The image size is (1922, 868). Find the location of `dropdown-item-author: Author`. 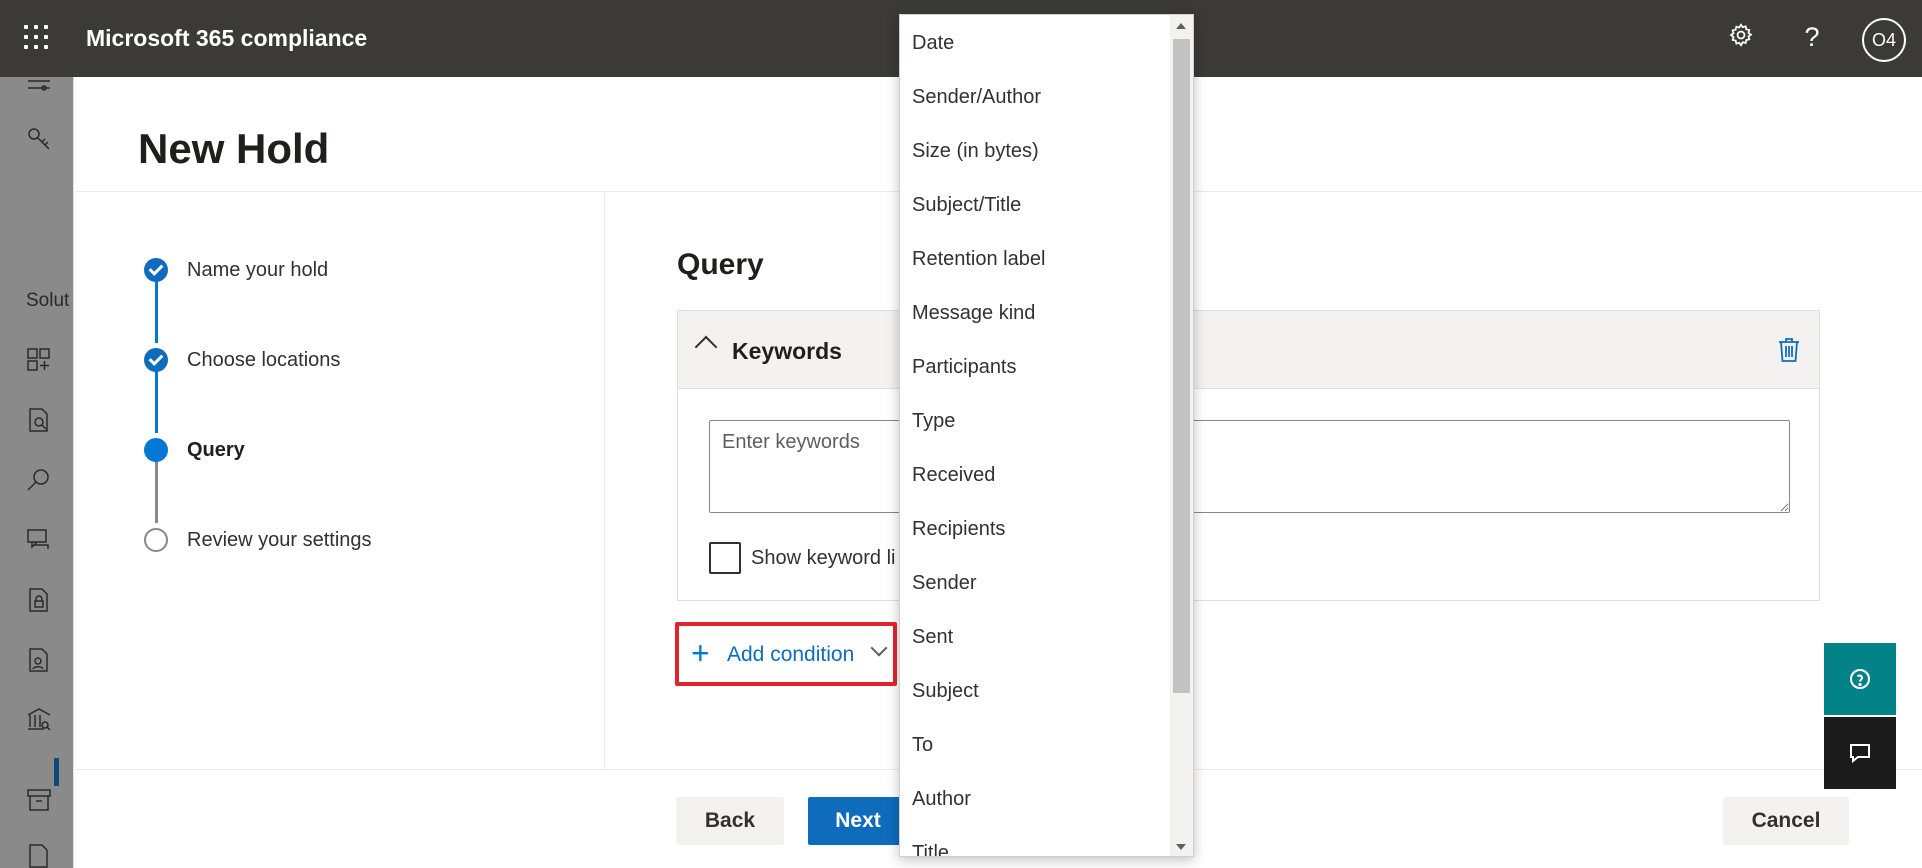

dropdown-item-author: Author is located at coordinates (941, 799).